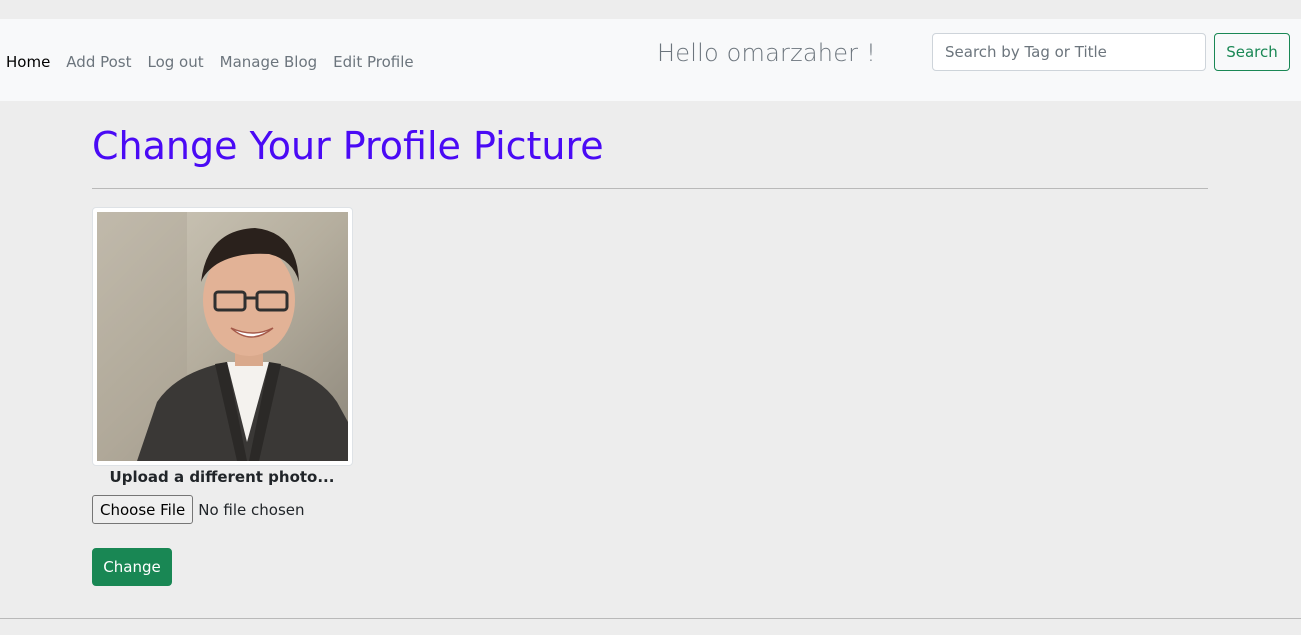 The width and height of the screenshot is (1301, 635). I want to click on profile-photo-frame, so click(222, 336).